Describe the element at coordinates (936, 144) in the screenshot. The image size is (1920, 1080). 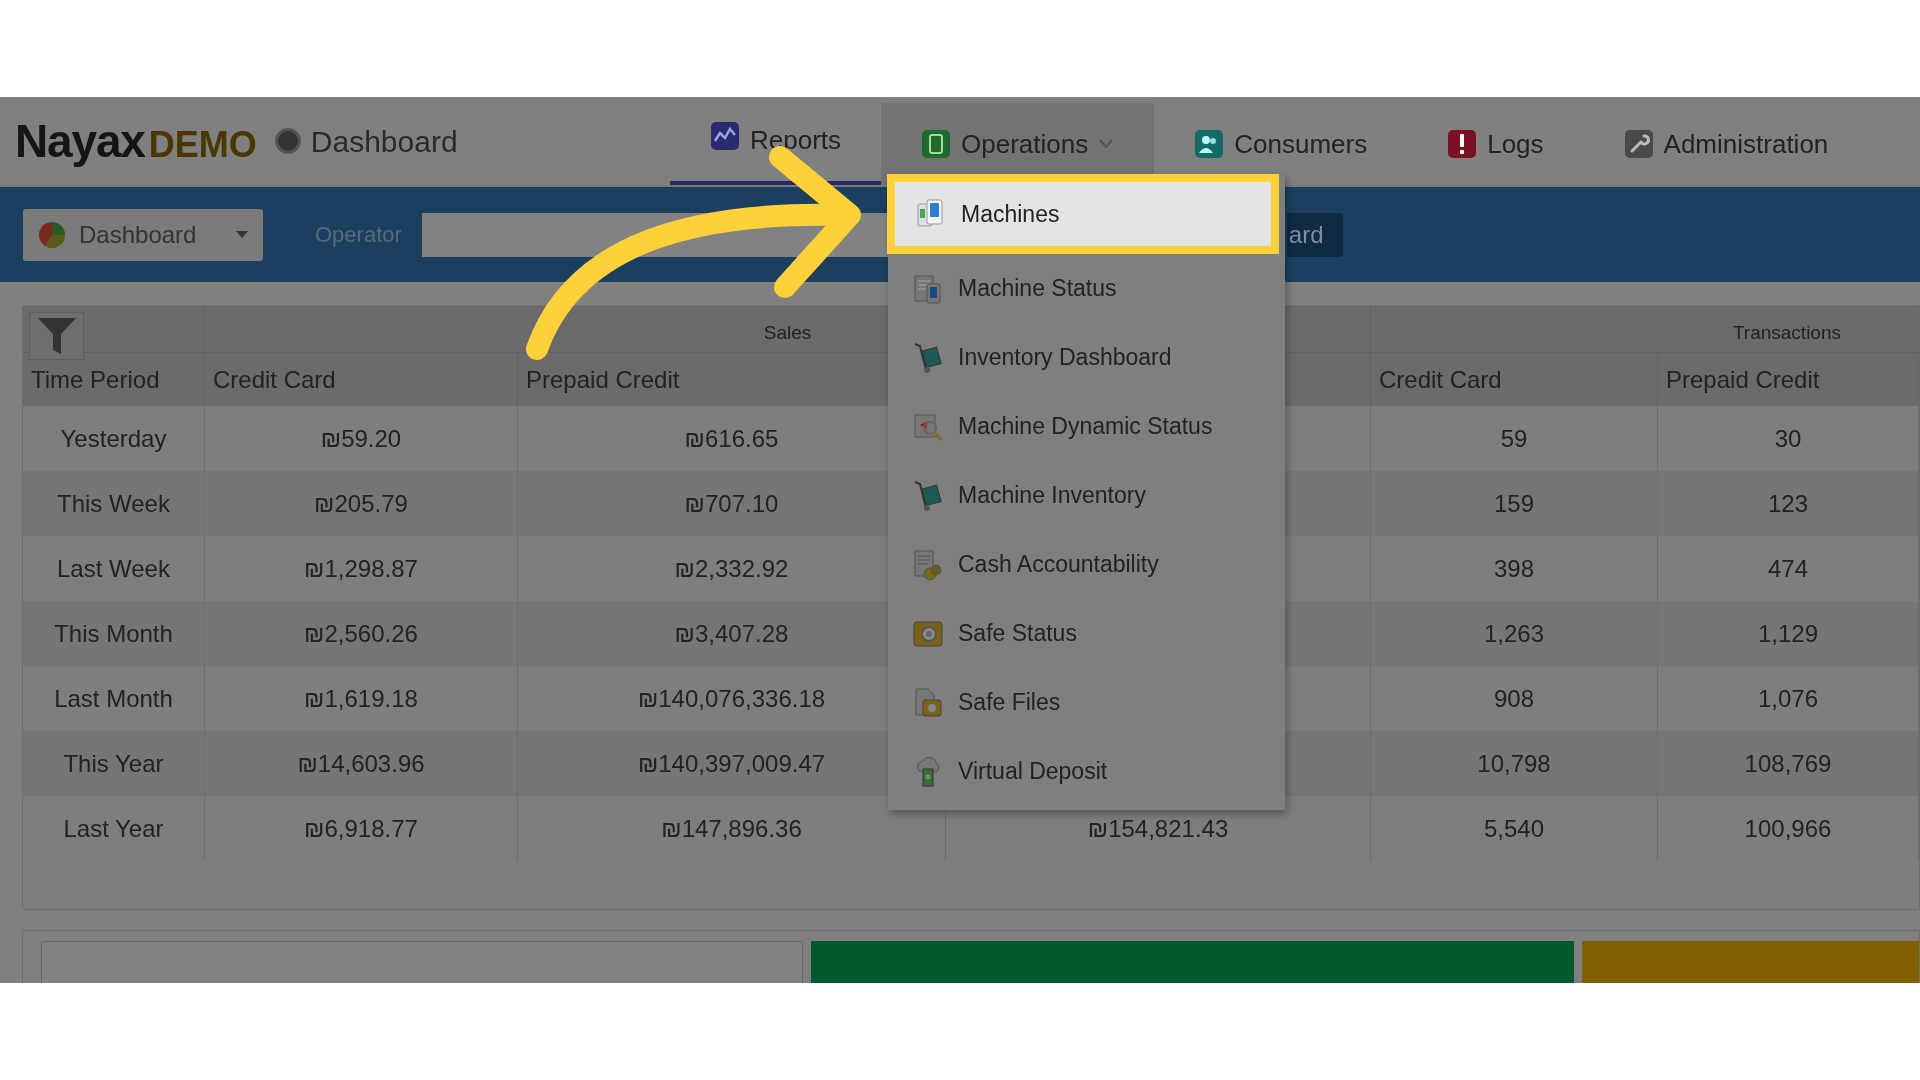
I see `device-icon` at that location.